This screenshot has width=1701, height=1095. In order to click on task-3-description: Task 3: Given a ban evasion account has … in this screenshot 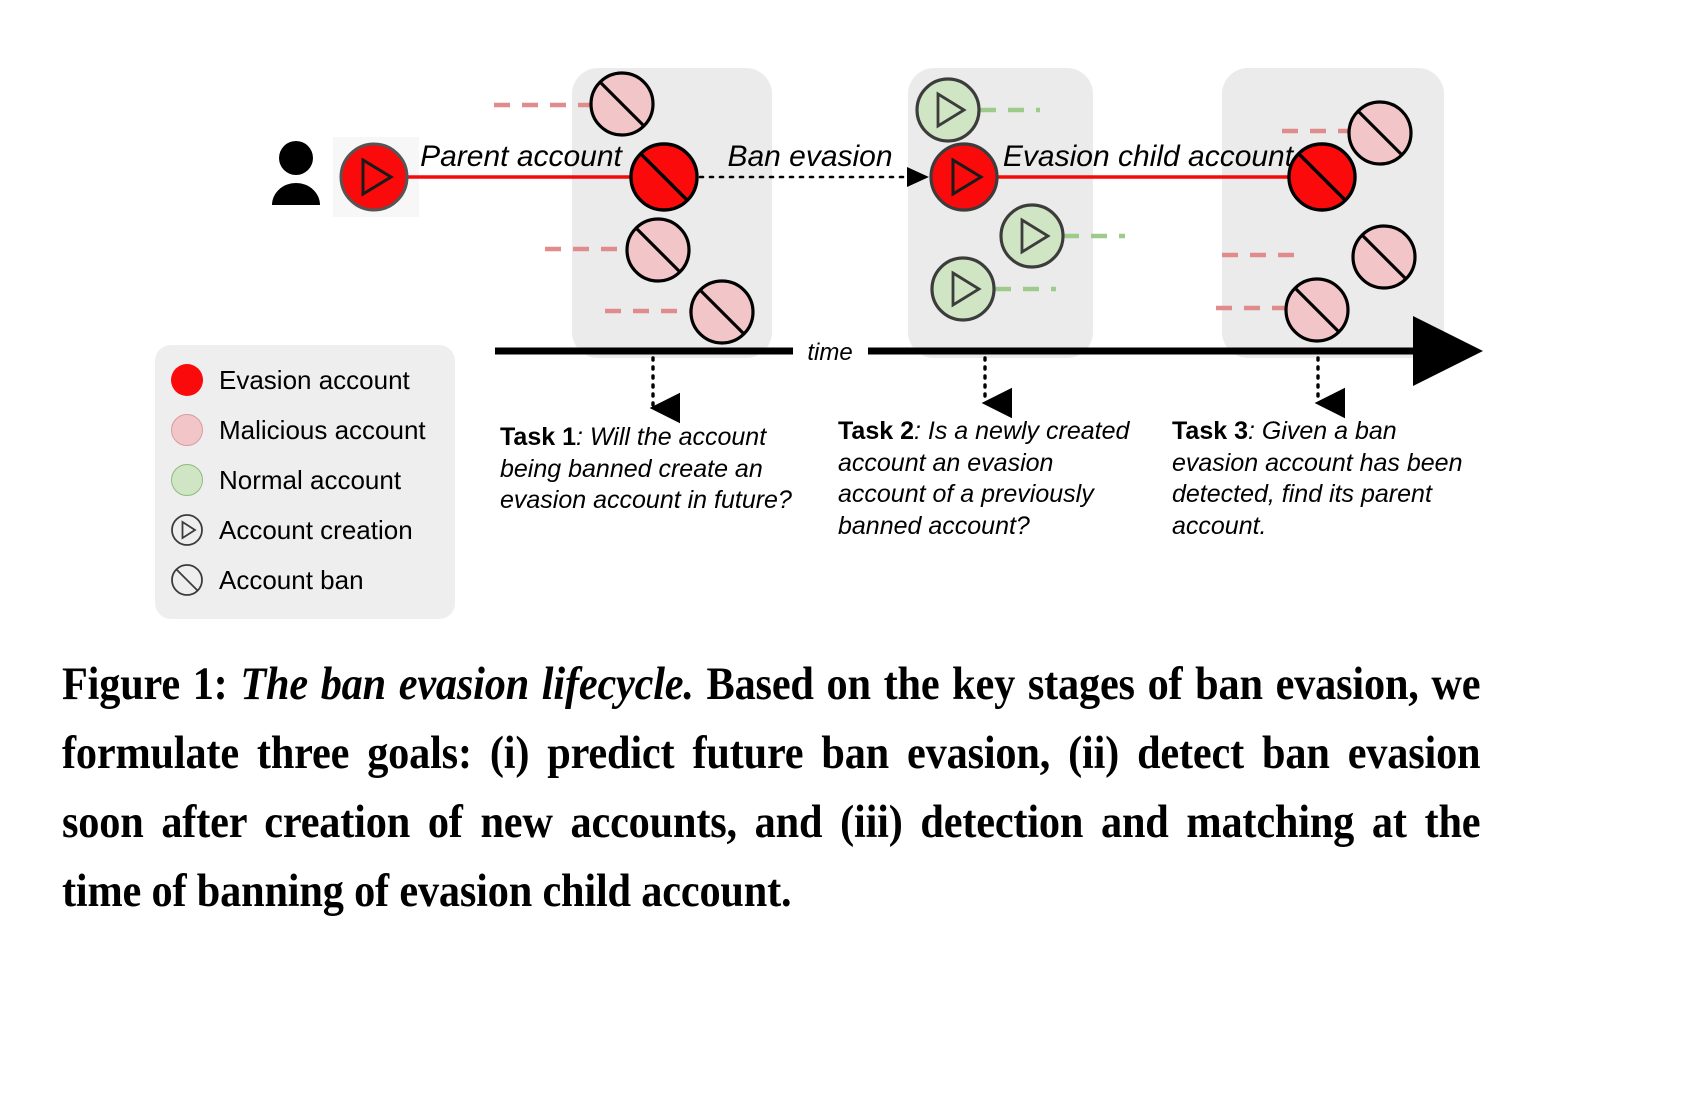, I will do `click(1322, 479)`.